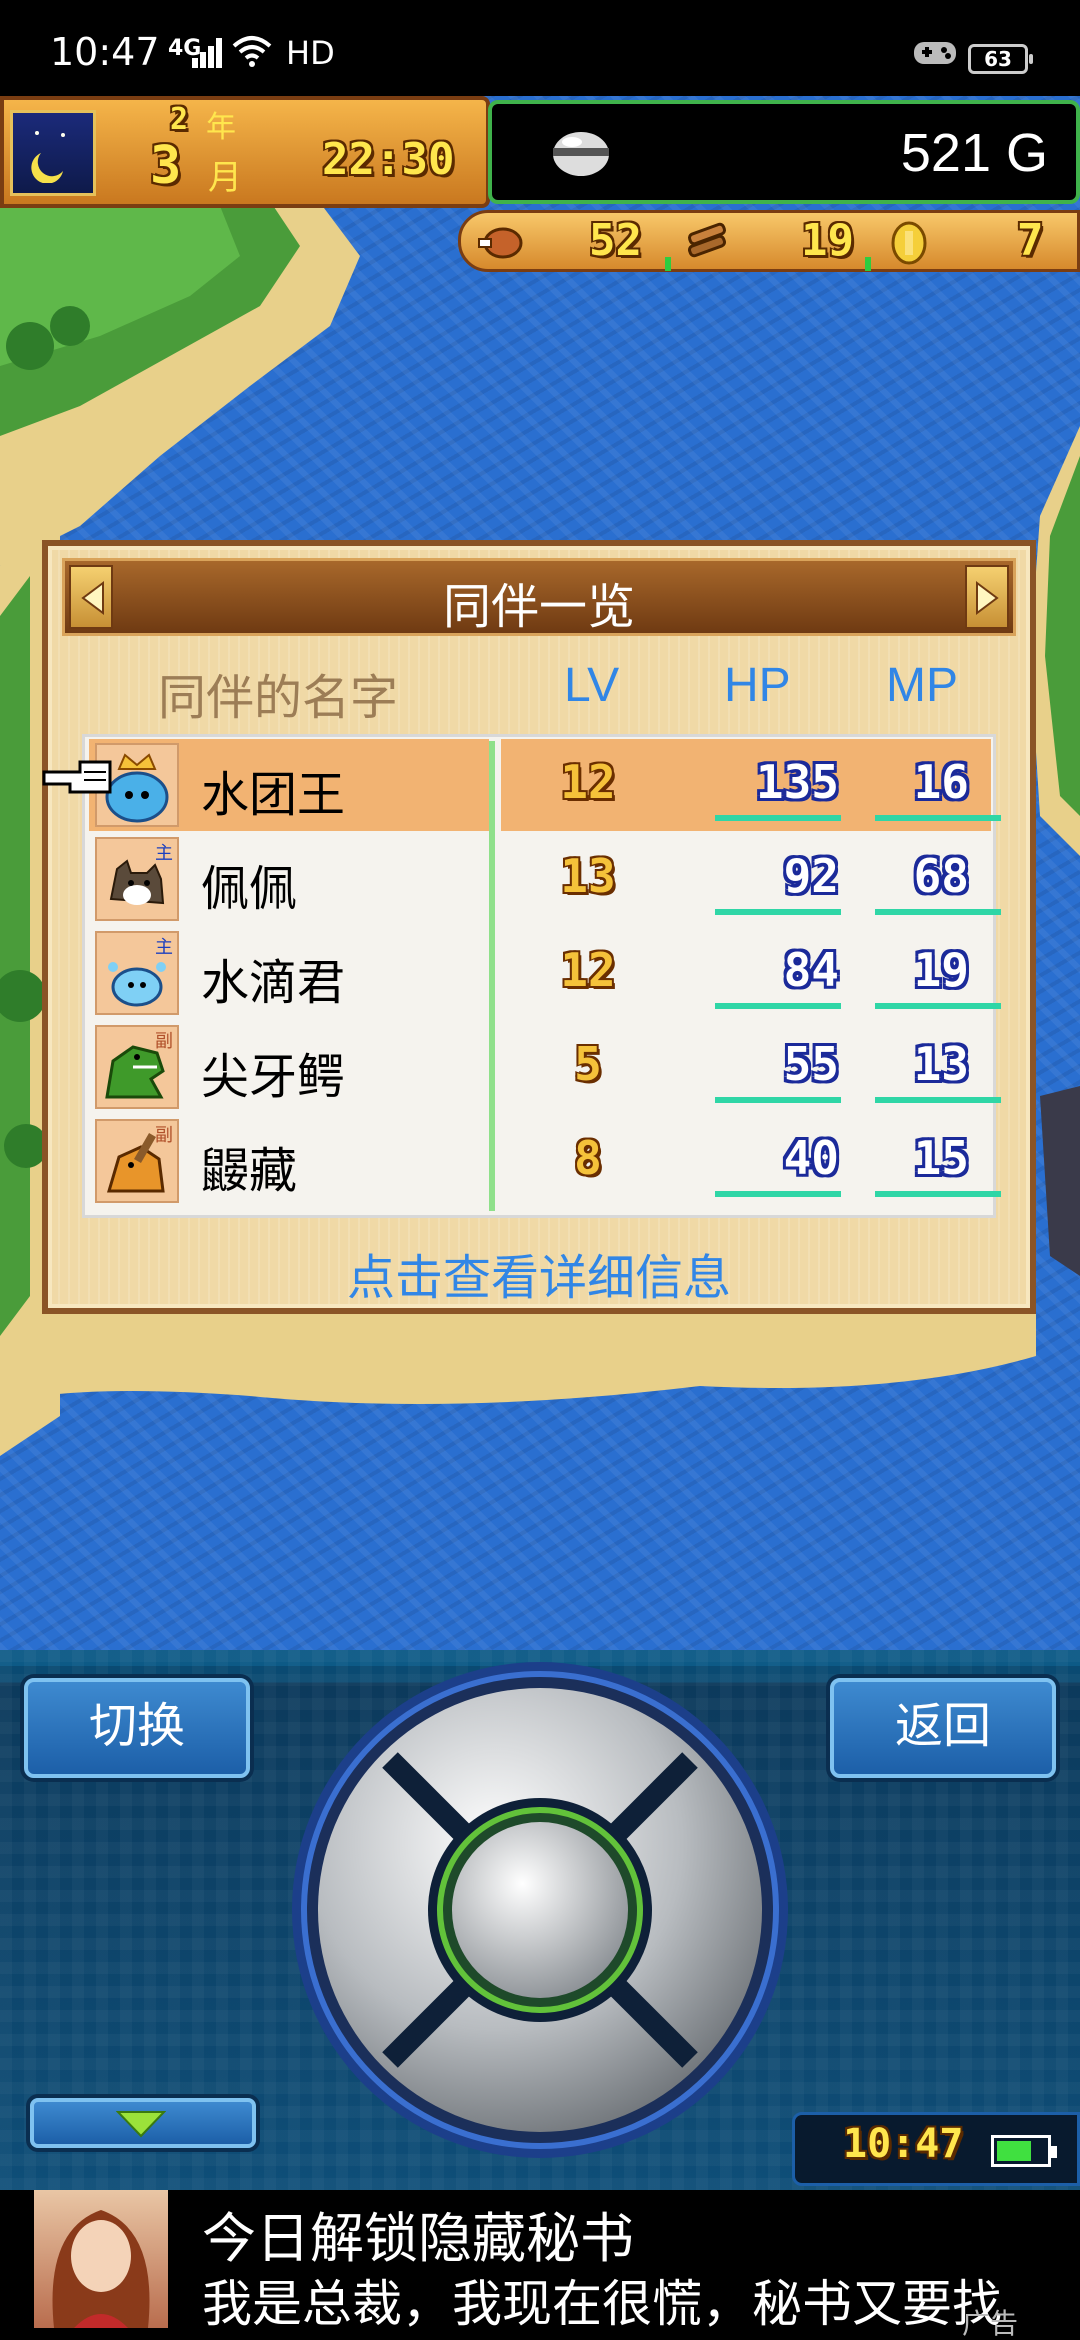 The width and height of the screenshot is (1080, 2340). I want to click on panel-header: 同伴一览, so click(539, 597).